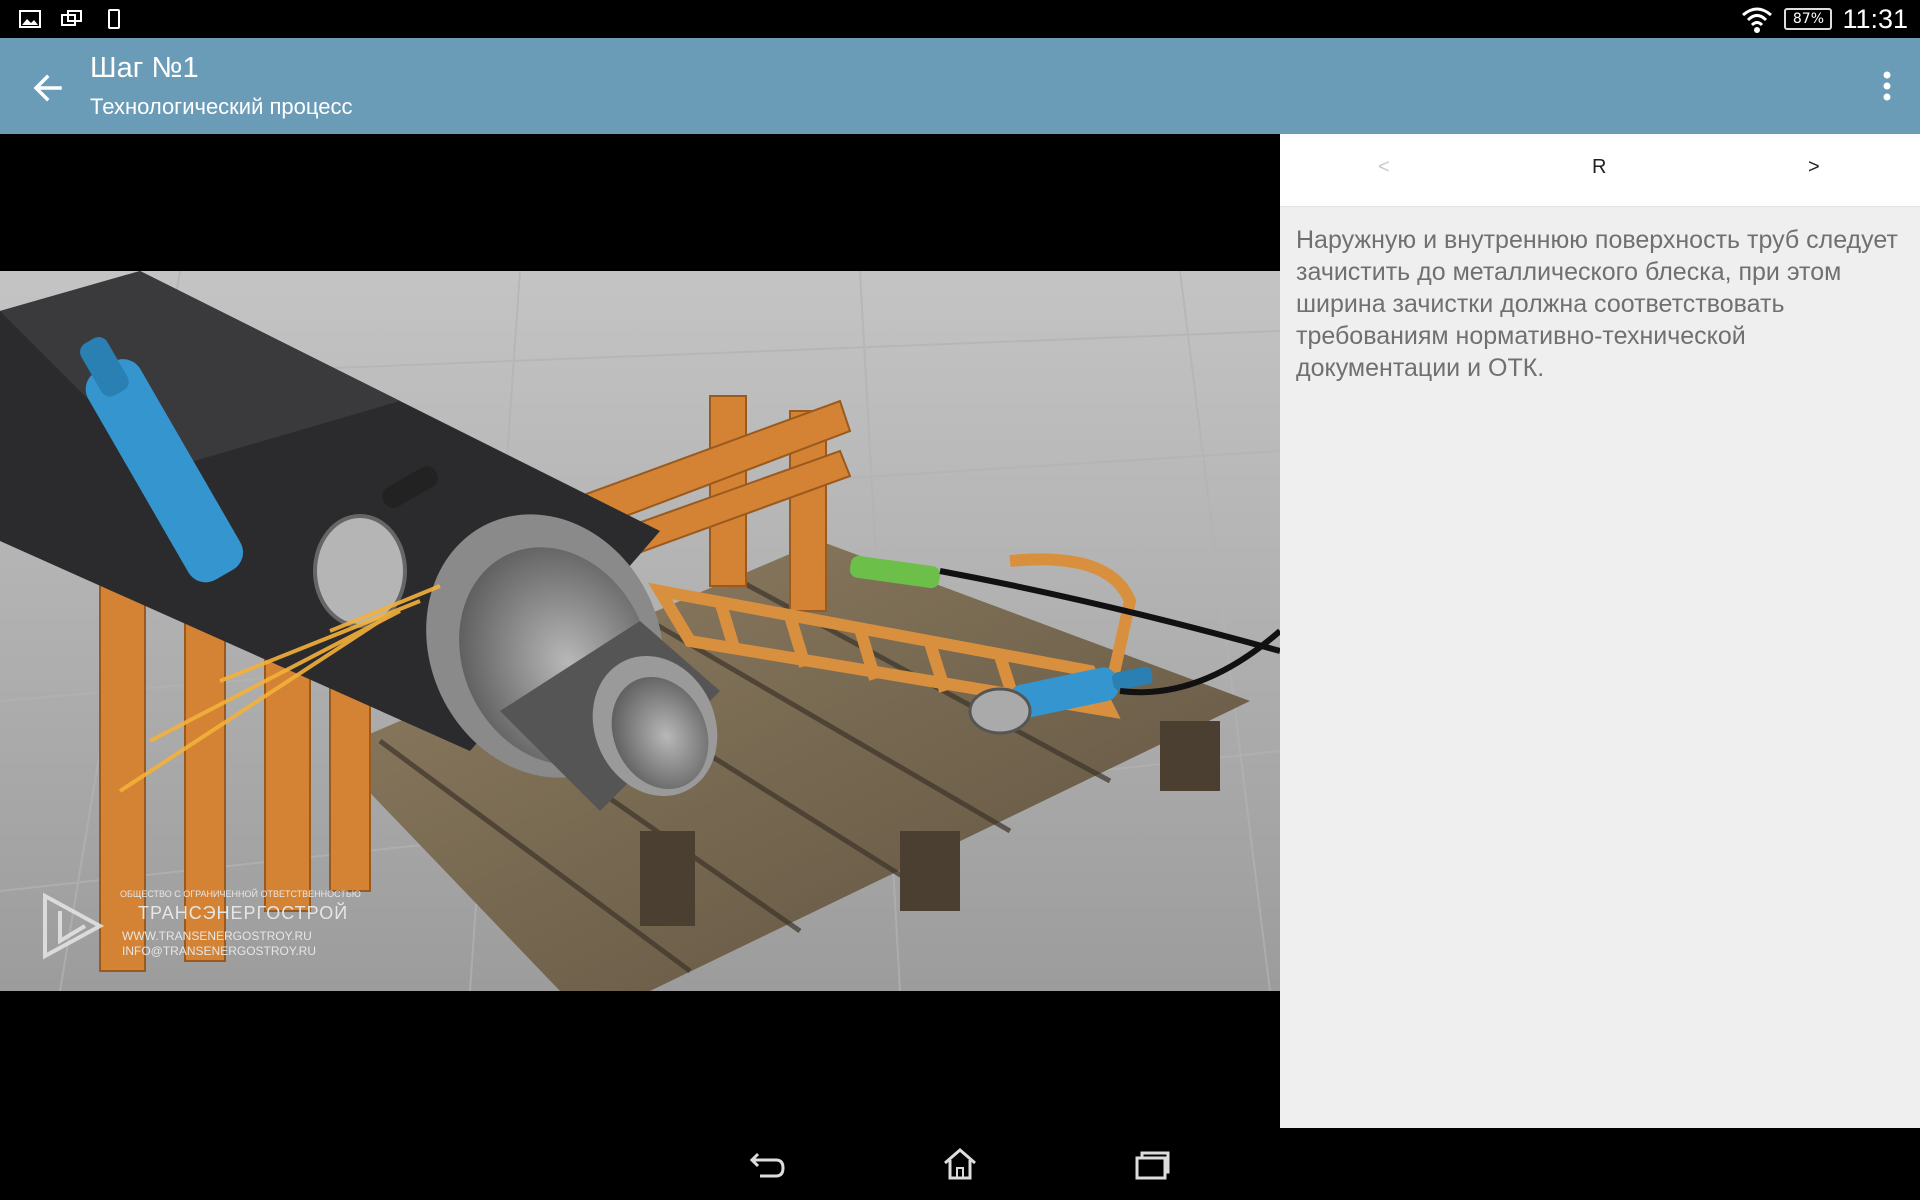  I want to click on system-nav-bar, so click(960, 1164).